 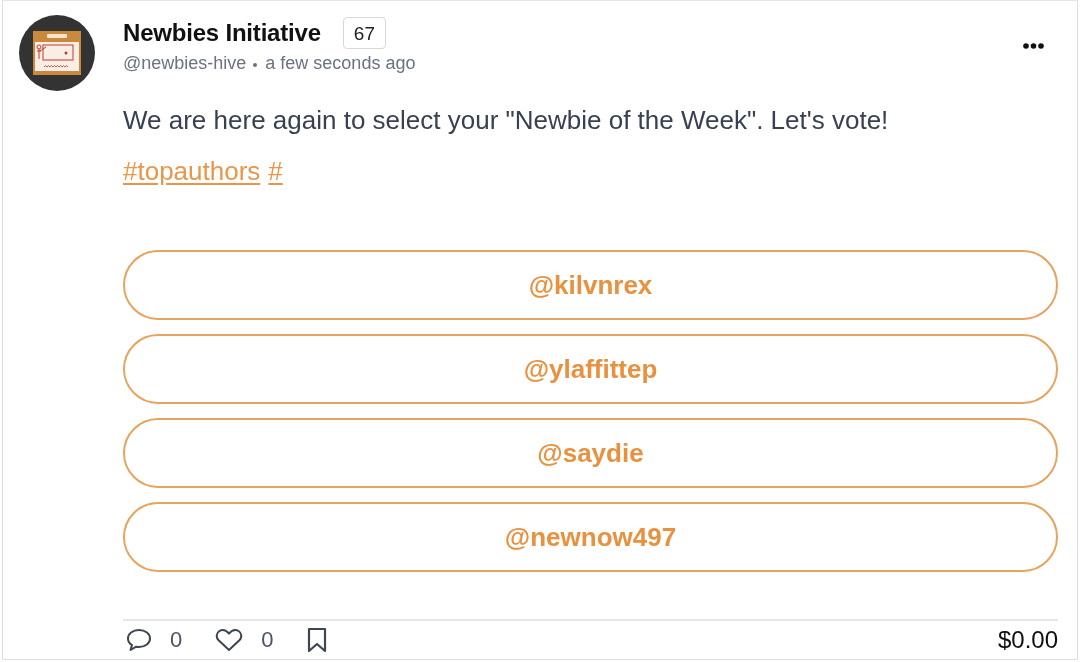 What do you see at coordinates (275, 171) in the screenshot?
I see `hashtag-link: #` at bounding box center [275, 171].